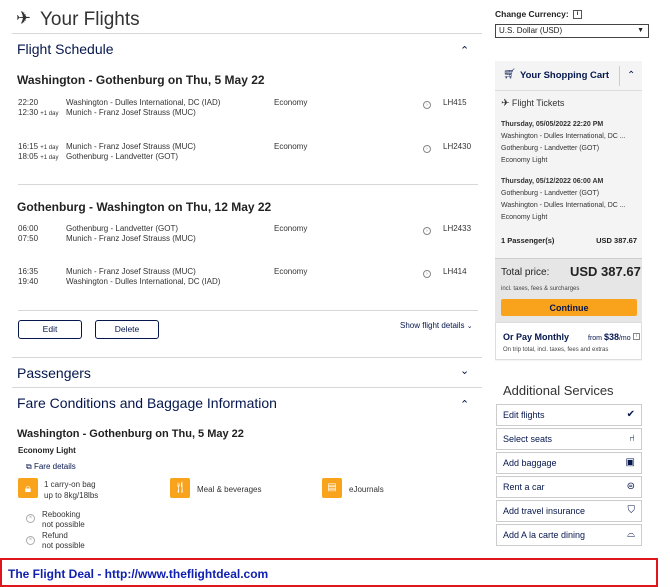 The height and width of the screenshot is (587, 670). What do you see at coordinates (640, 30) in the screenshot?
I see `dropdown-arrow-icon: ▼` at bounding box center [640, 30].